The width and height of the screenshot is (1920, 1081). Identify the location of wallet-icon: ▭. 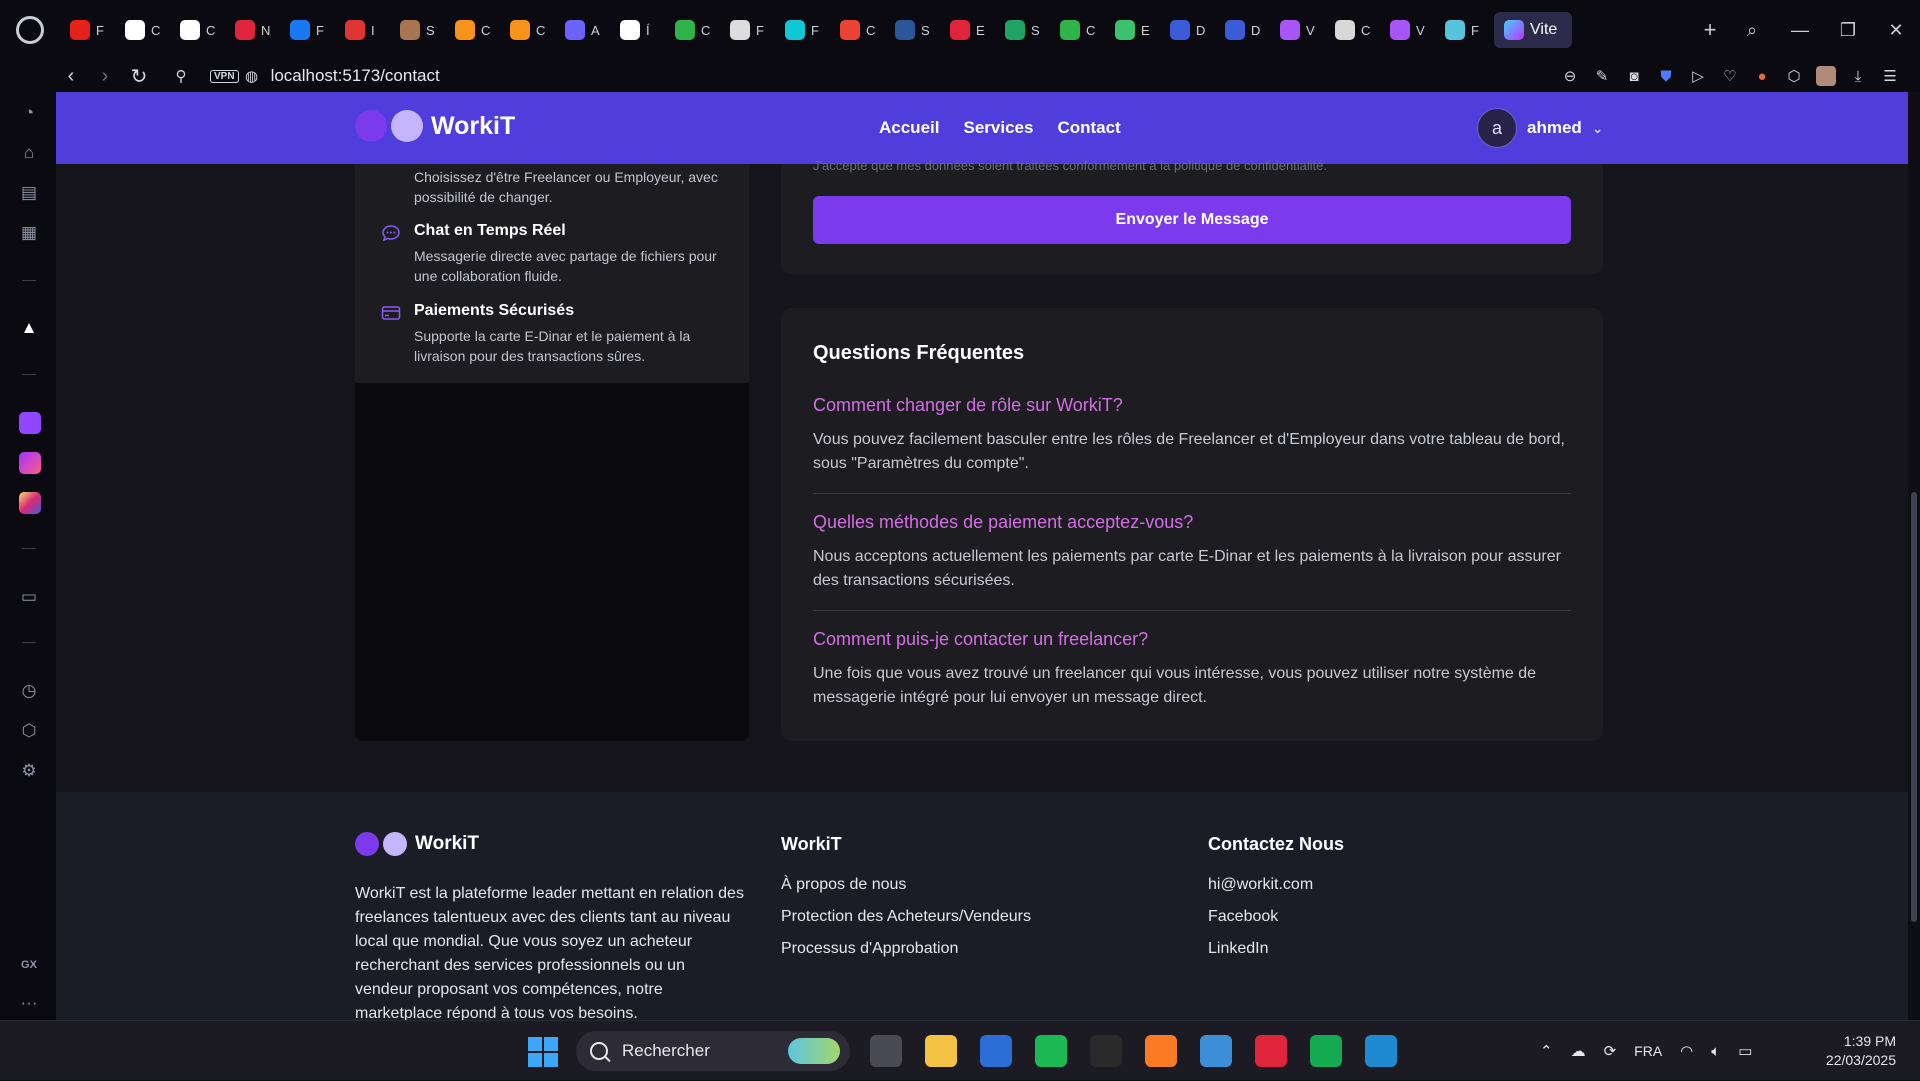
(29, 597).